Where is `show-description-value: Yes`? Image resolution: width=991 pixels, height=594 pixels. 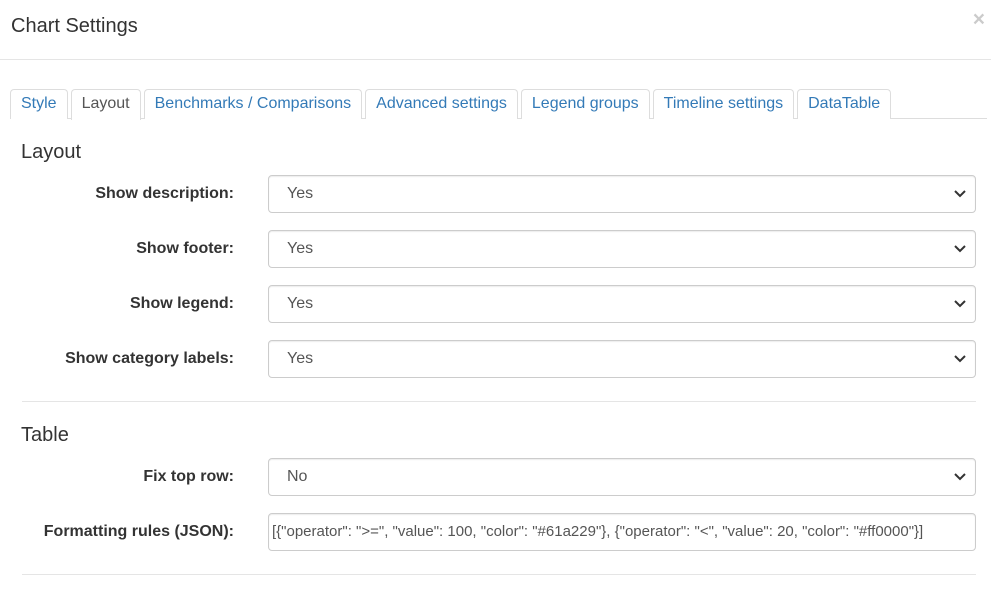 show-description-value: Yes is located at coordinates (300, 193).